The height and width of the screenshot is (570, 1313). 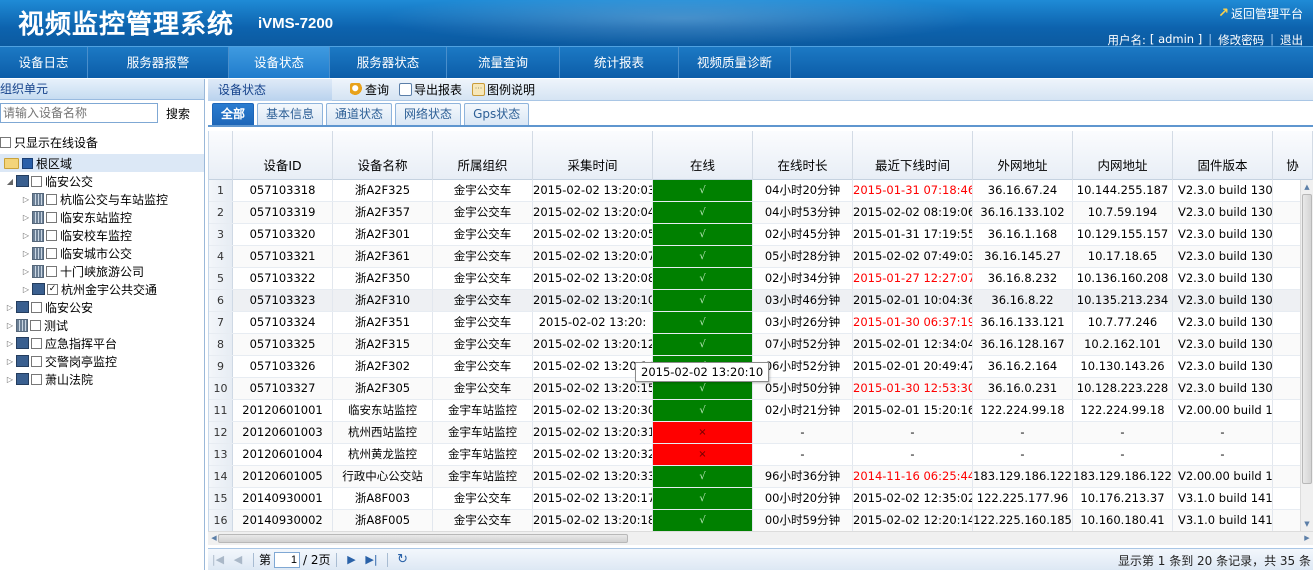 What do you see at coordinates (1223, 155) in the screenshot?
I see `col-header-firmware: 固件版本` at bounding box center [1223, 155].